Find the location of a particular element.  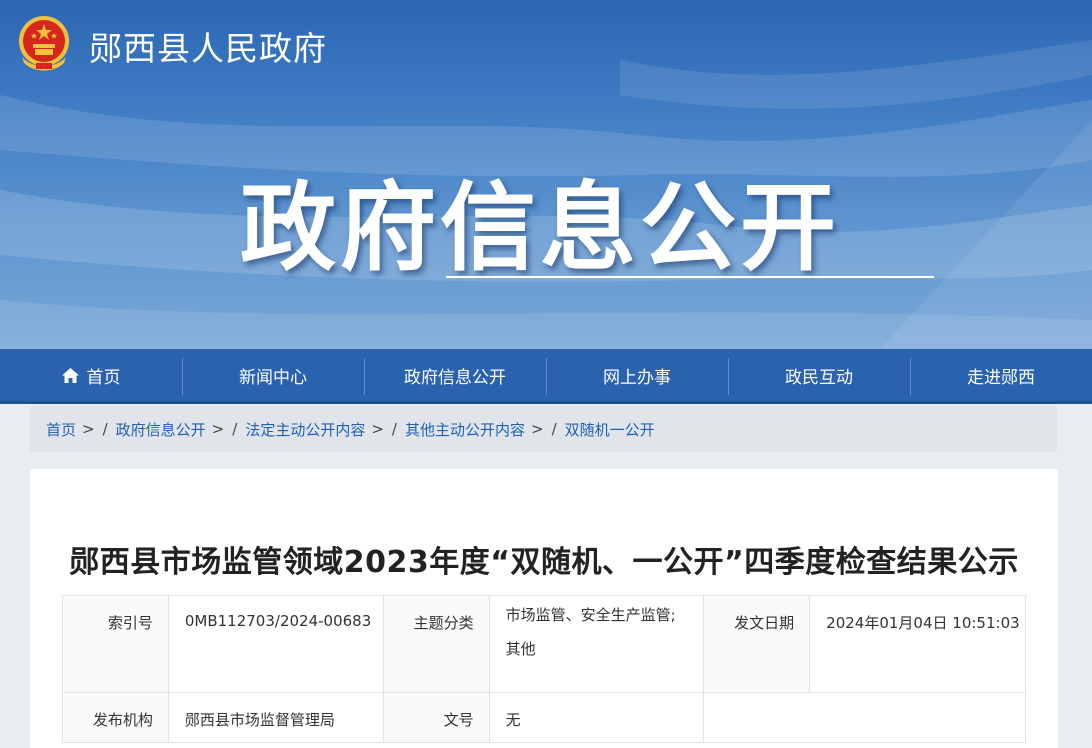

nav-item-label: 政民互动 is located at coordinates (819, 377).